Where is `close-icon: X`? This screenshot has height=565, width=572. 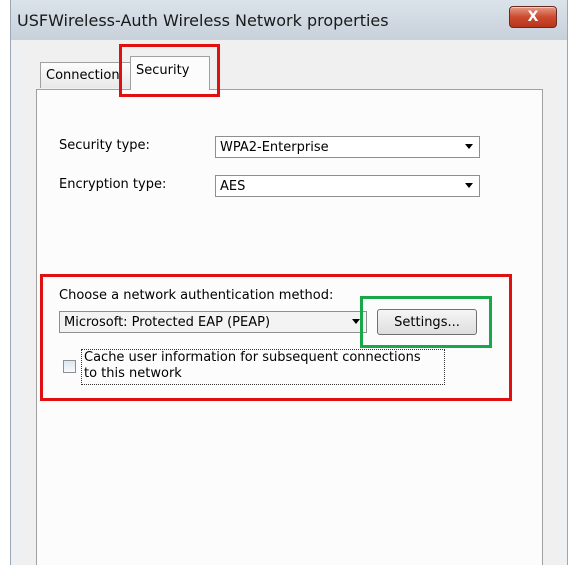 close-icon: X is located at coordinates (533, 17).